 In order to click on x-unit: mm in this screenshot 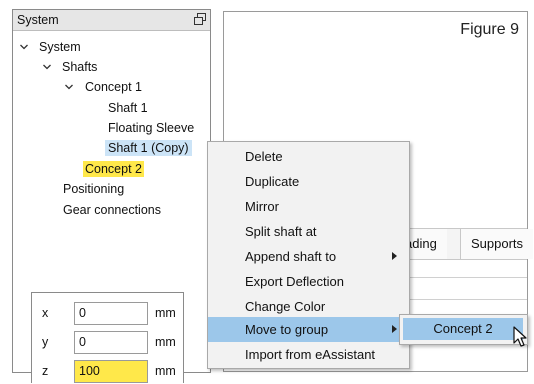, I will do `click(165, 313)`.